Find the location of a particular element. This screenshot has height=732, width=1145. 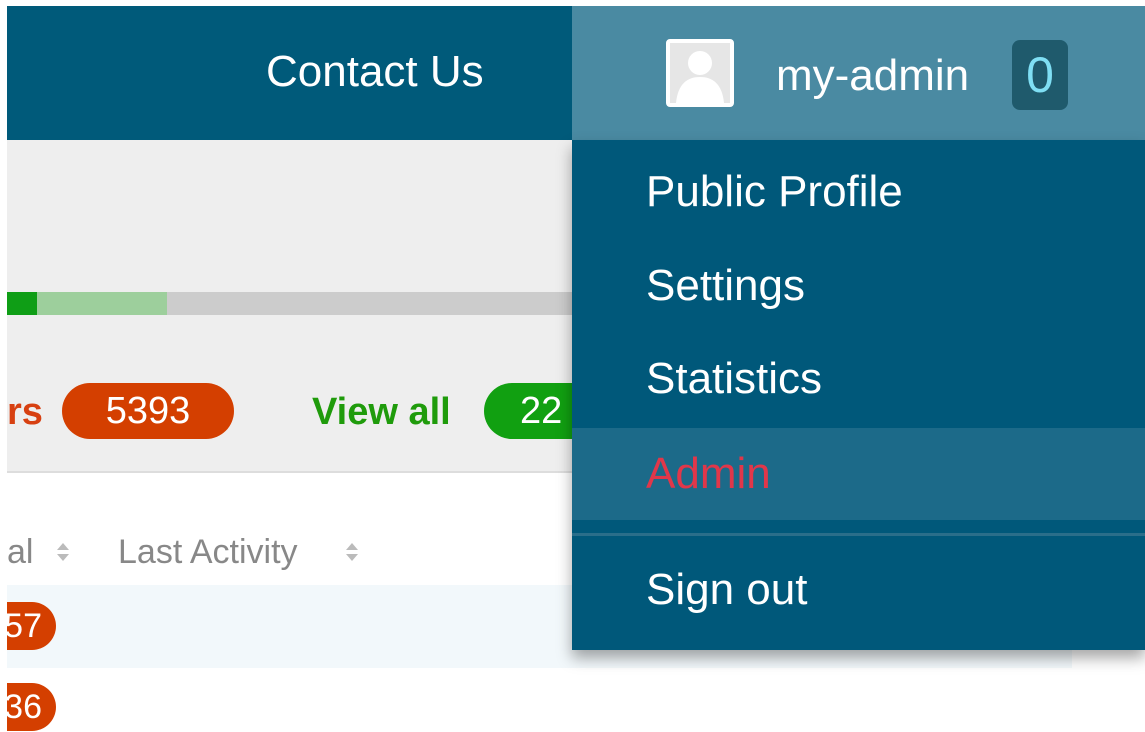

progress-segment-complete is located at coordinates (22, 303).